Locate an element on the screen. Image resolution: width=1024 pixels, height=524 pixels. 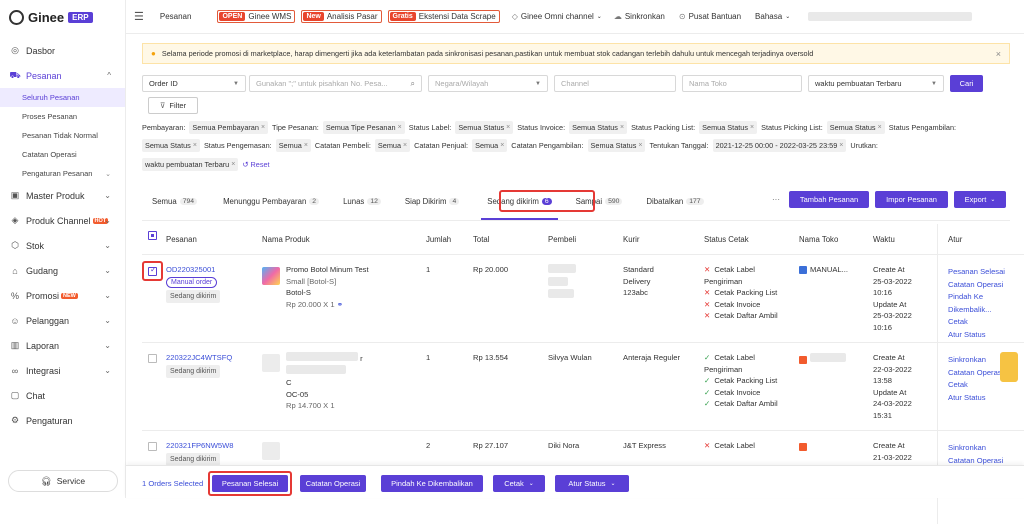
tab-sampai: Sampai 590 is located at coordinates (599, 201).